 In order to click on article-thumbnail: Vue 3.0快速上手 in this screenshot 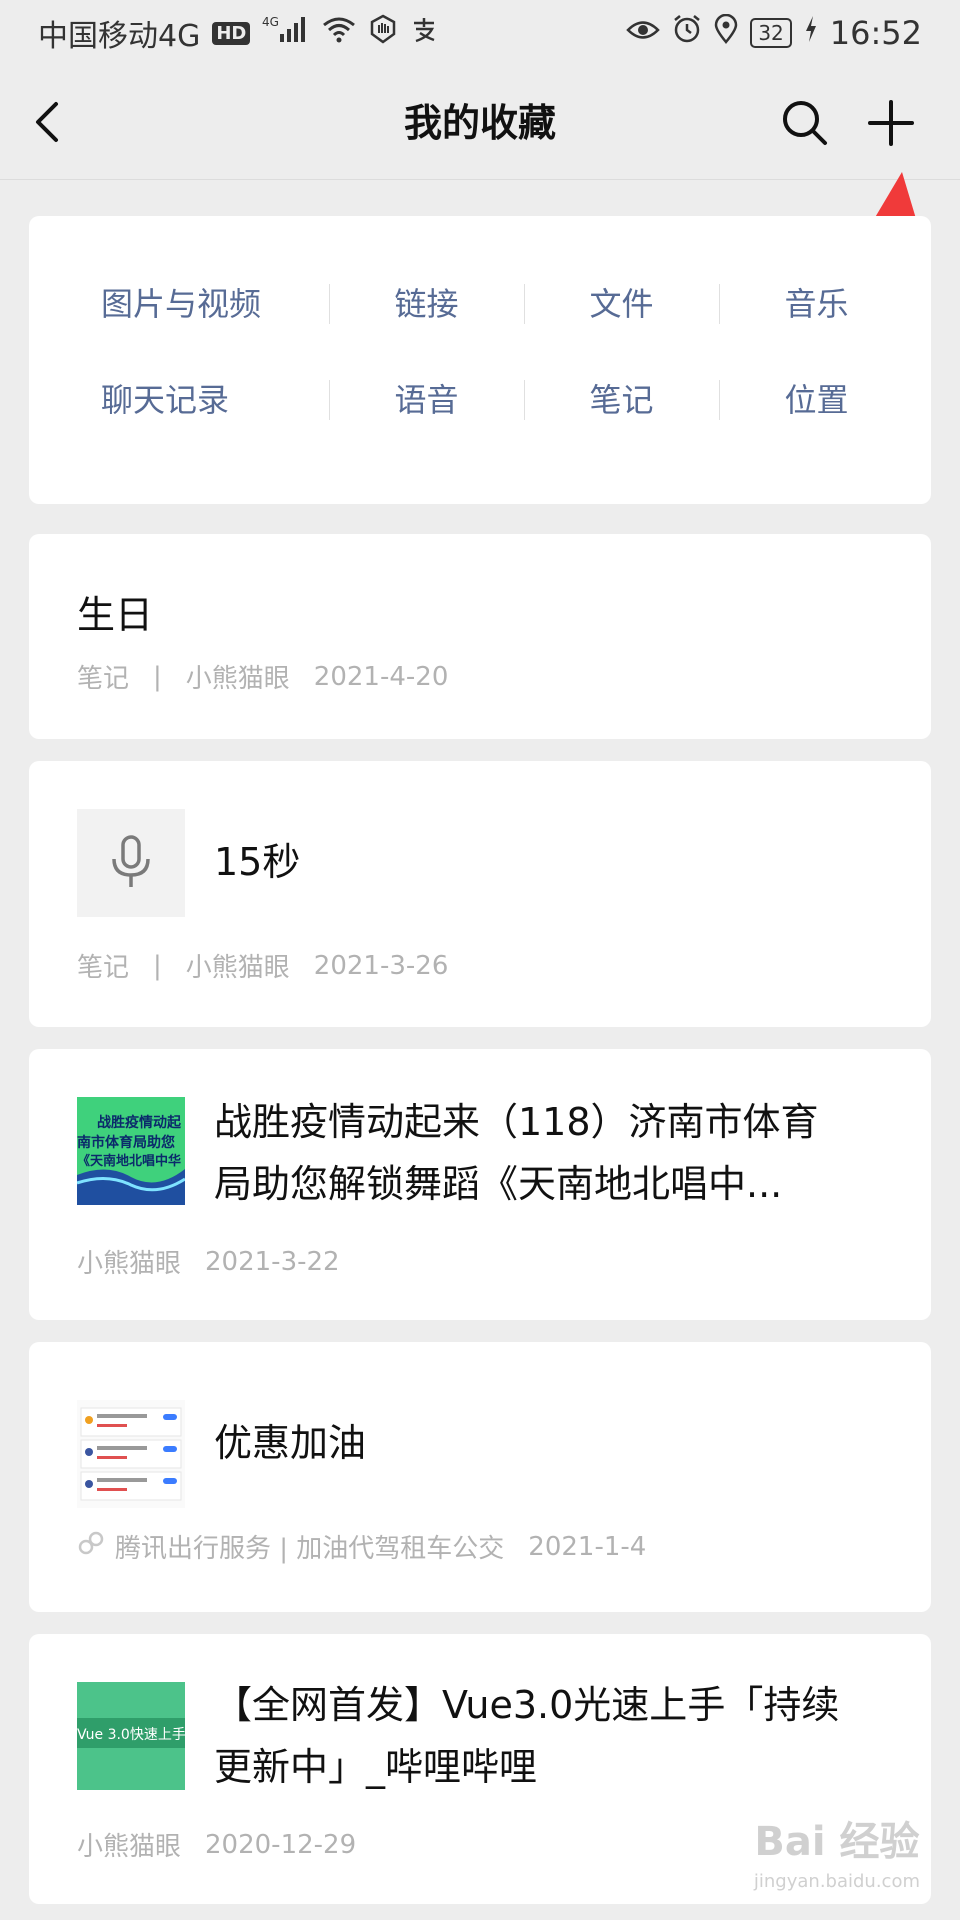, I will do `click(131, 1736)`.